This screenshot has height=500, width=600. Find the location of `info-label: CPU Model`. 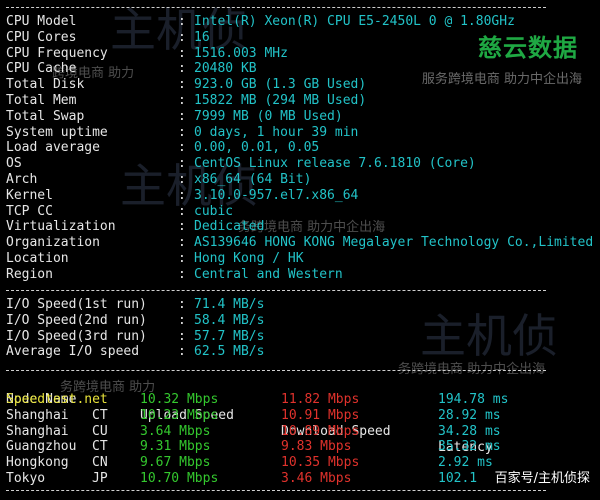

info-label: CPU Model is located at coordinates (41, 21).